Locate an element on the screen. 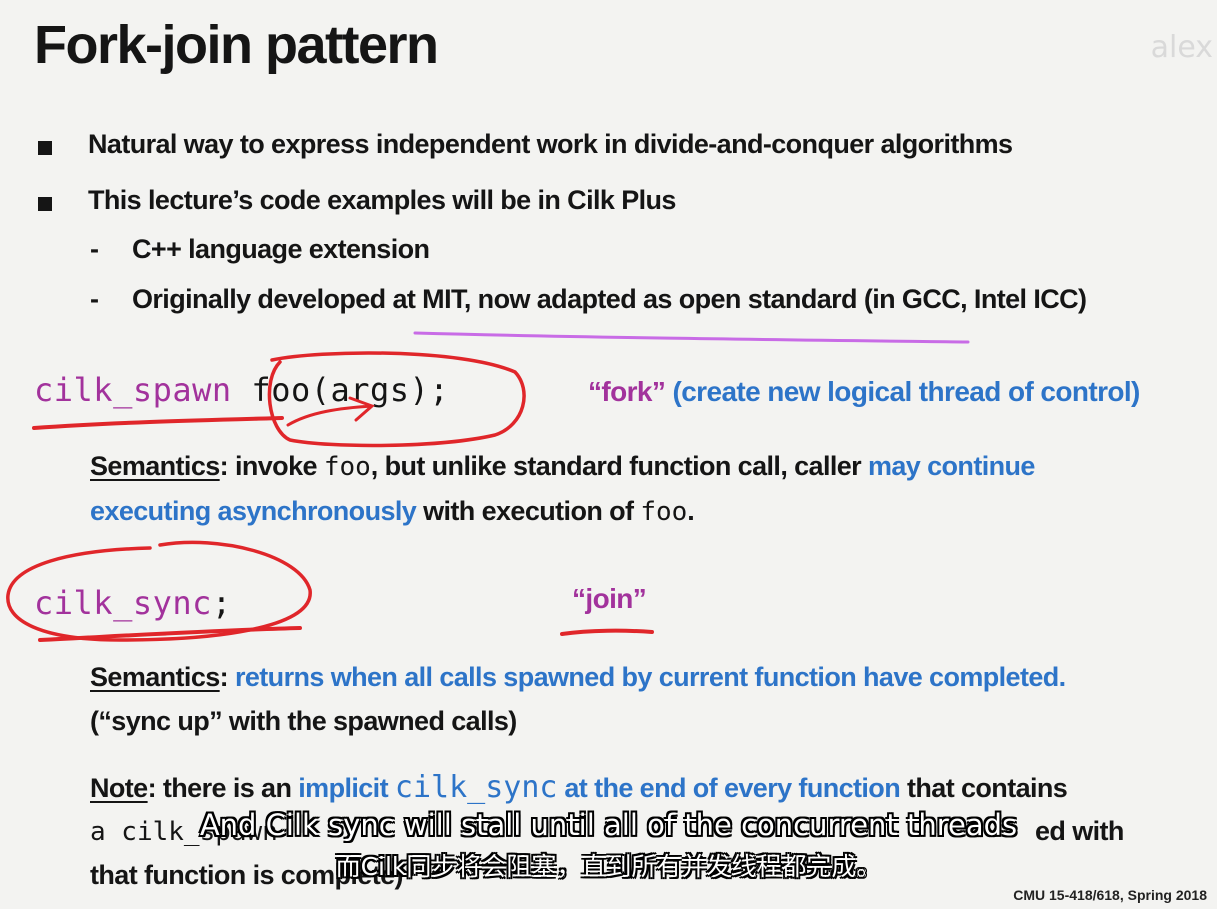 This screenshot has height=909, width=1217. spawn-red-underline is located at coordinates (158, 423).